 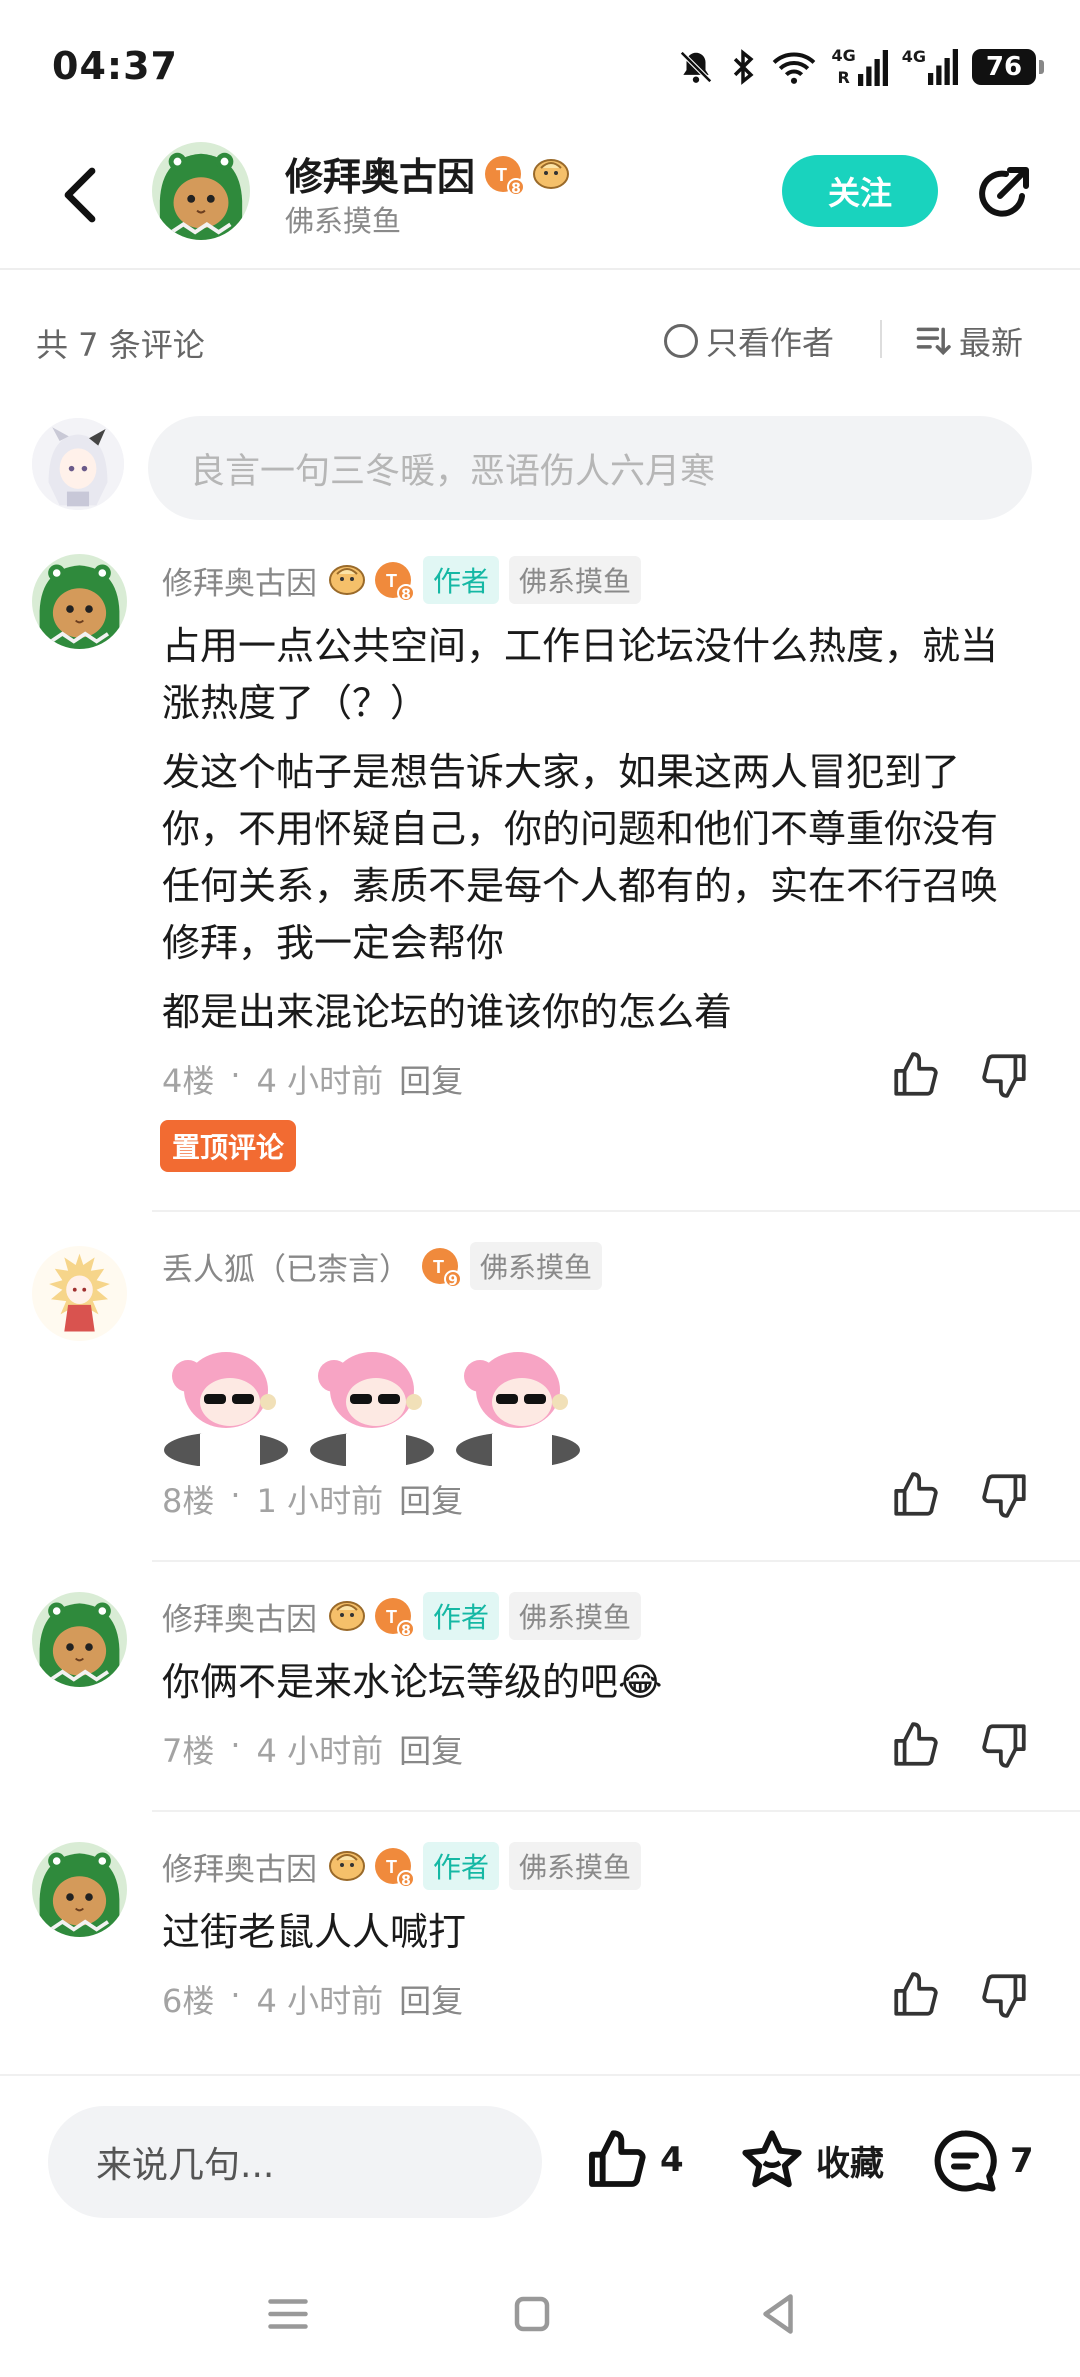 I want to click on anime-girl-avatar-icon, so click(x=78, y=464).